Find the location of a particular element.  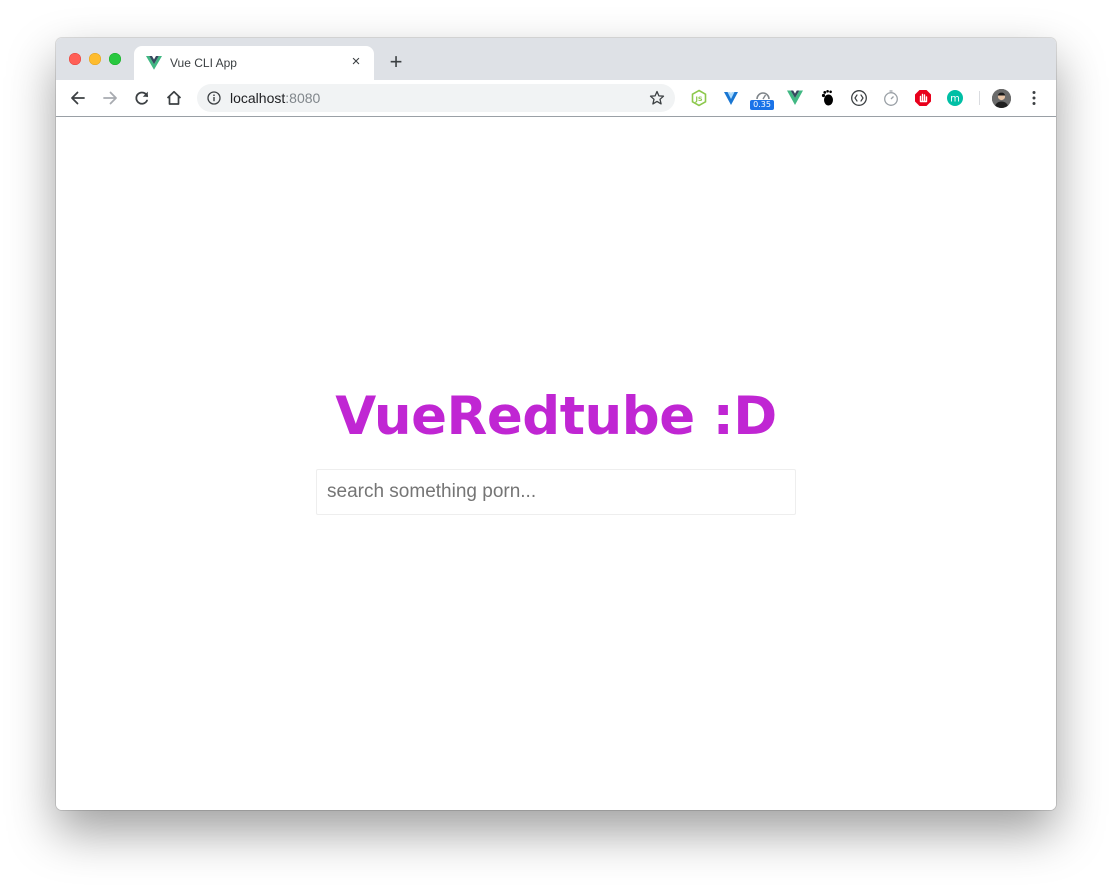

back-button is located at coordinates (78, 98).